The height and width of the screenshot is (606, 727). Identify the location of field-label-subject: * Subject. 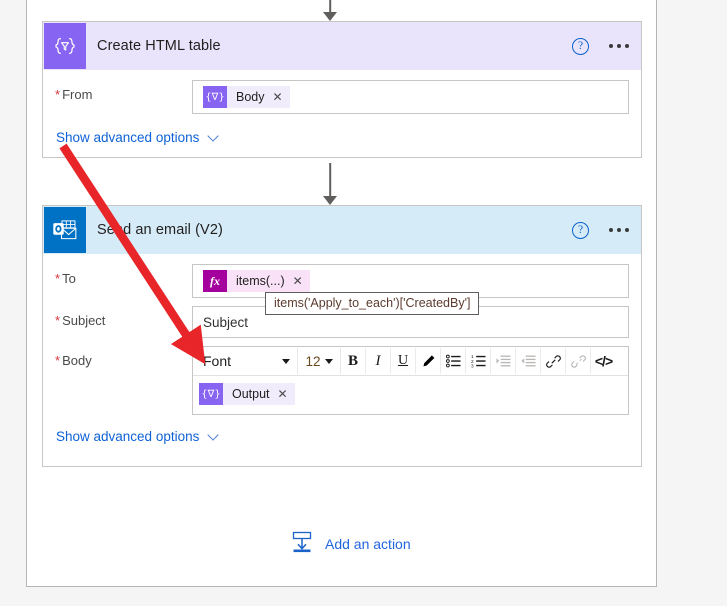
(80, 320).